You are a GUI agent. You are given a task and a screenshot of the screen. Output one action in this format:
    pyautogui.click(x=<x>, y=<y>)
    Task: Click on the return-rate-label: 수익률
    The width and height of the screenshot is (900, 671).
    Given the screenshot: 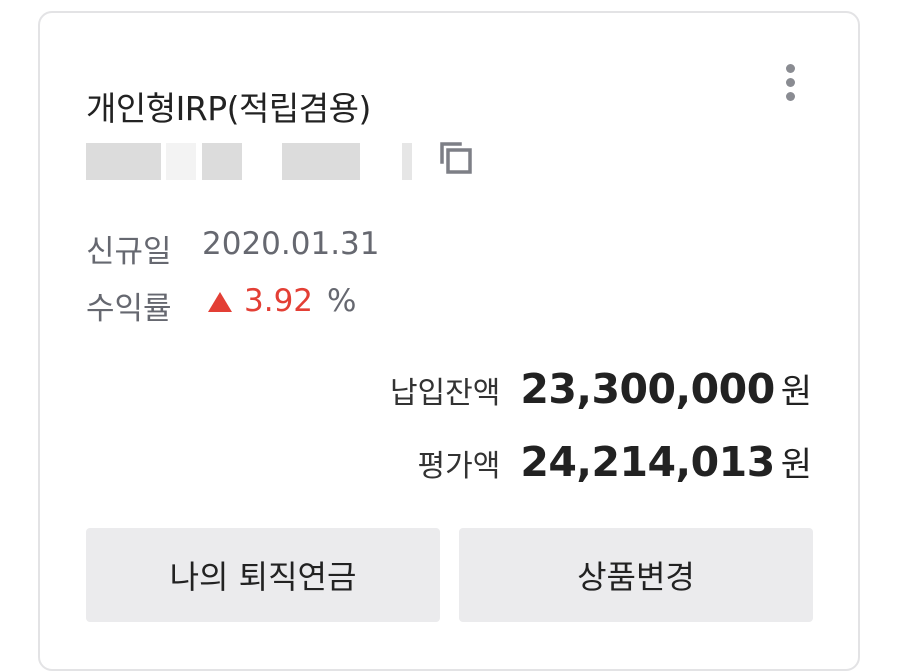 What is the action you would take?
    pyautogui.click(x=129, y=309)
    